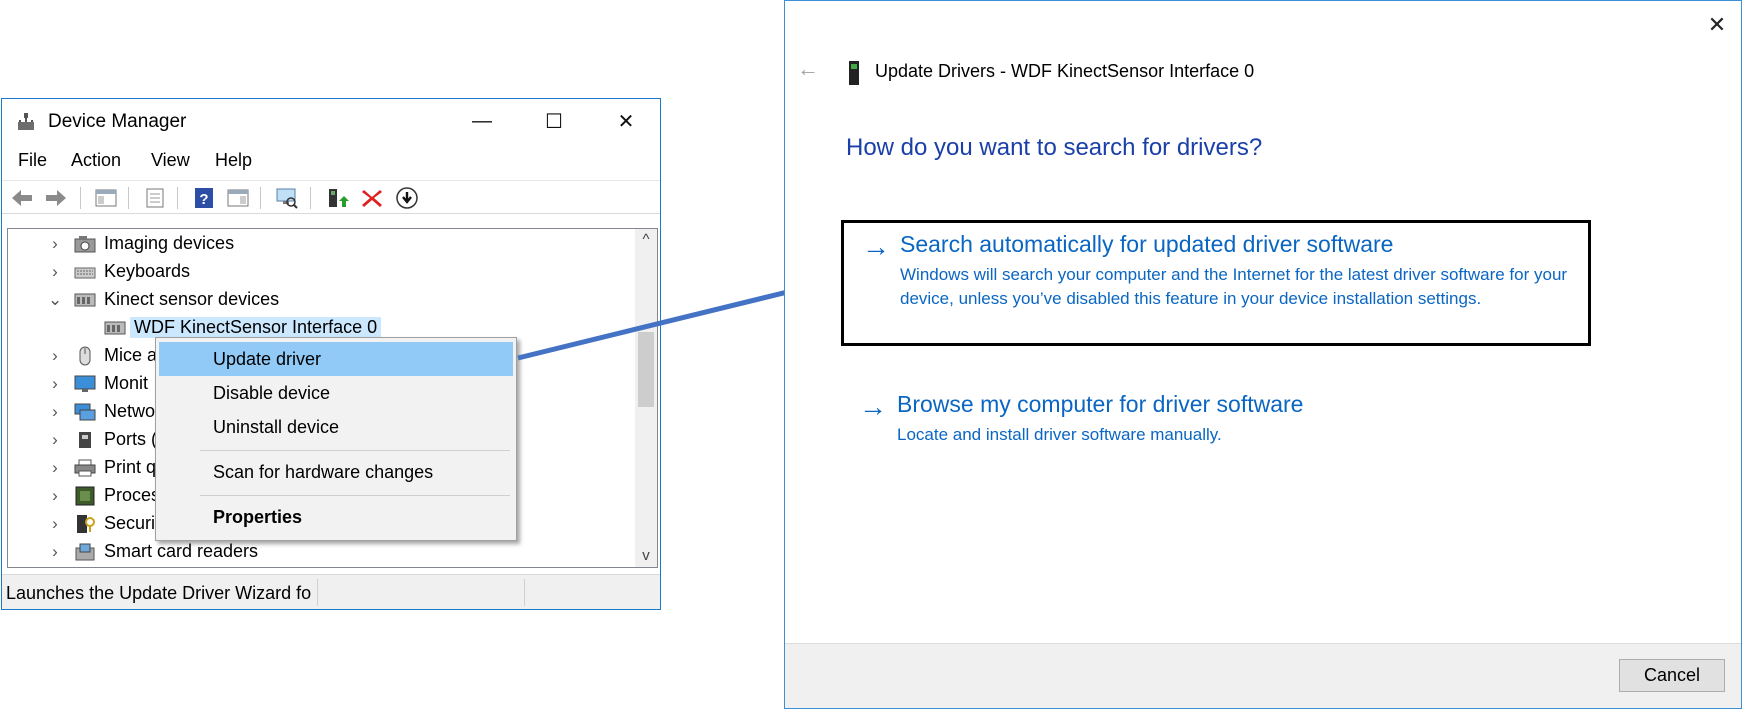 The height and width of the screenshot is (709, 1743). Describe the element at coordinates (85, 412) in the screenshot. I see `network-icon` at that location.